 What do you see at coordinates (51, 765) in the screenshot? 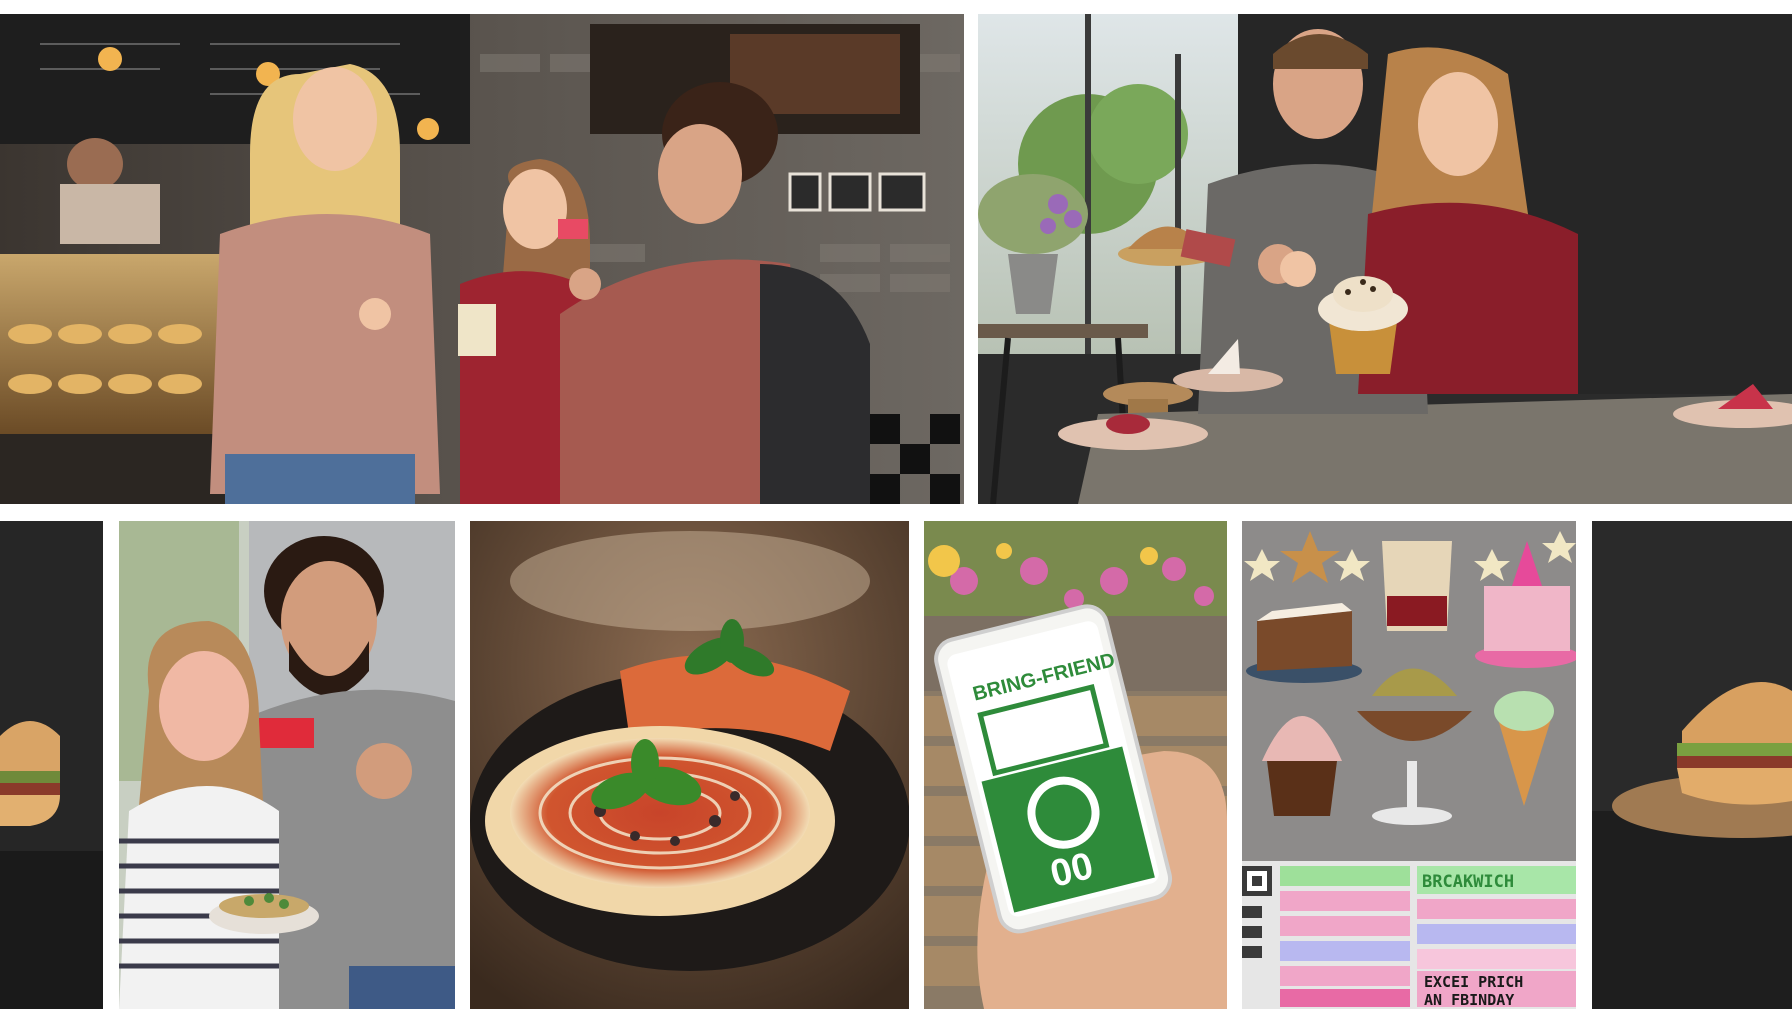
I see `photo-burger-left` at bounding box center [51, 765].